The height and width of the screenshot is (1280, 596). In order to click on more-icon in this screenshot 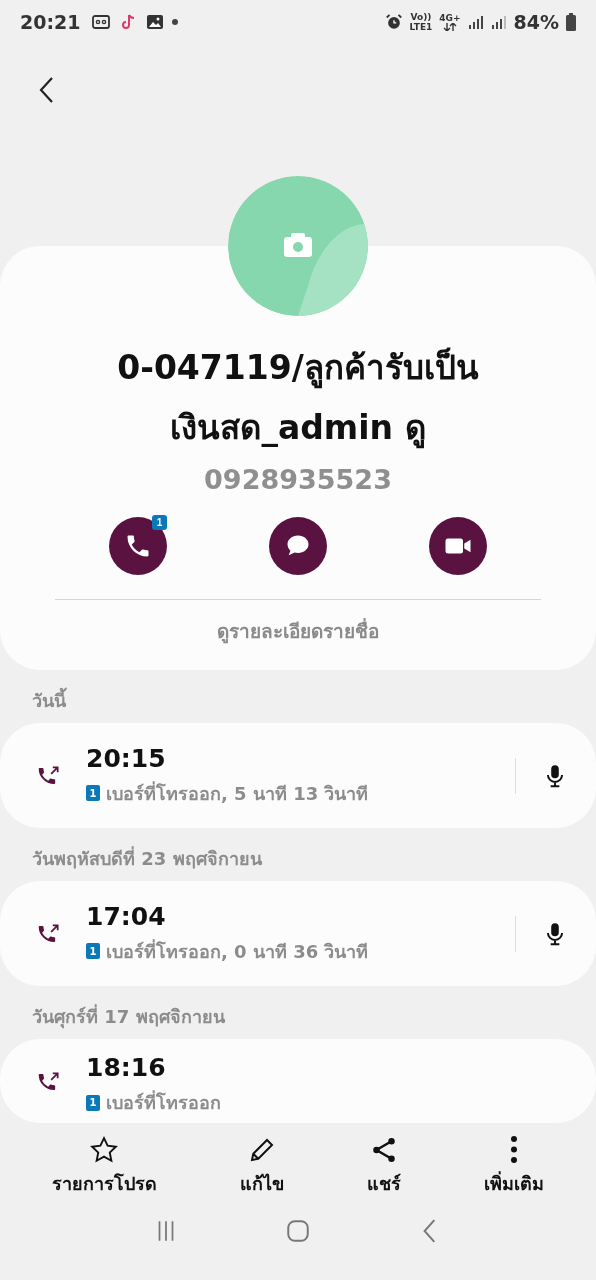, I will do `click(514, 1149)`.